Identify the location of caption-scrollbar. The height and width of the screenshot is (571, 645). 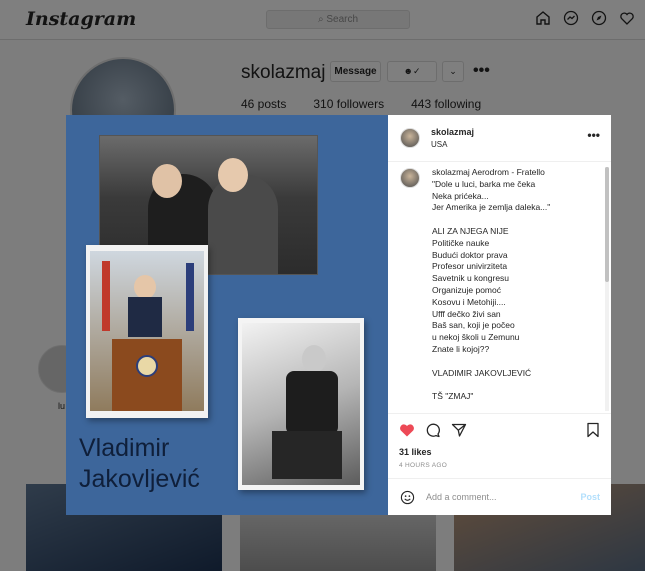
(607, 289).